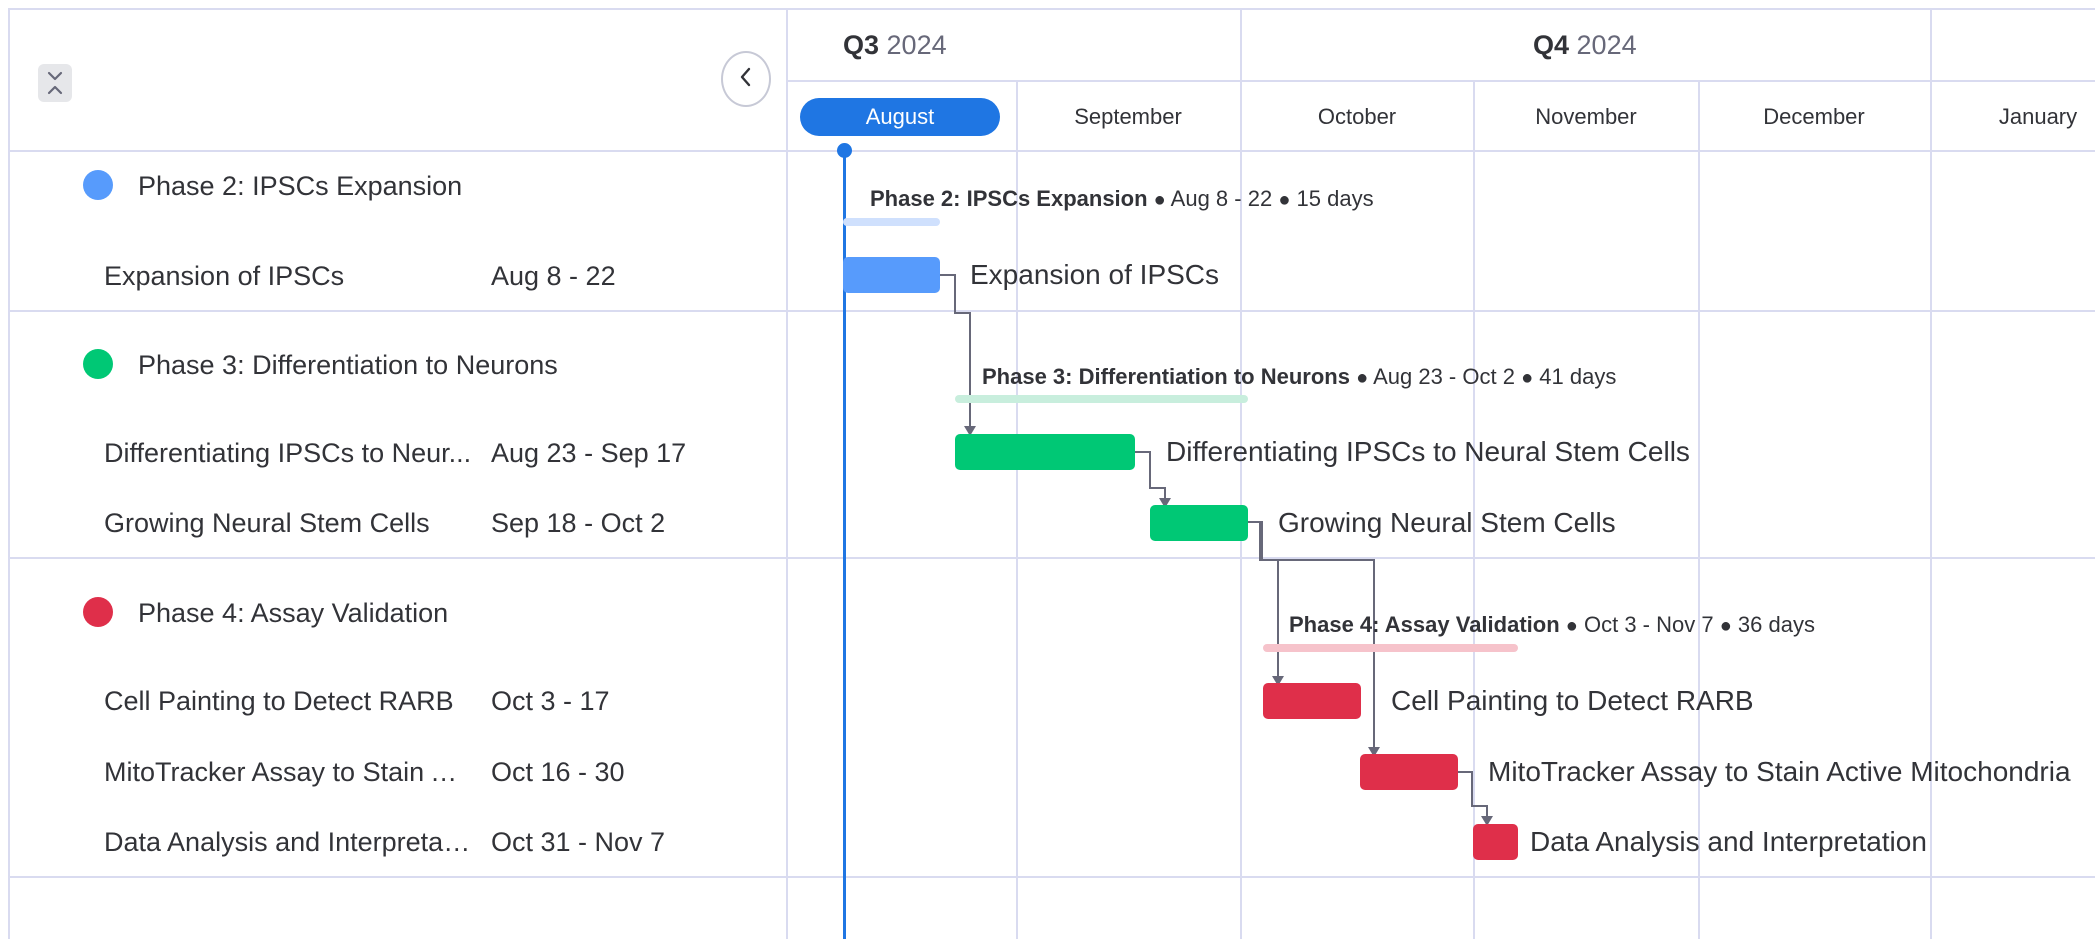  Describe the element at coordinates (1572, 701) in the screenshot. I see `task-bar-label: Cell Painting to Detect RARB` at that location.